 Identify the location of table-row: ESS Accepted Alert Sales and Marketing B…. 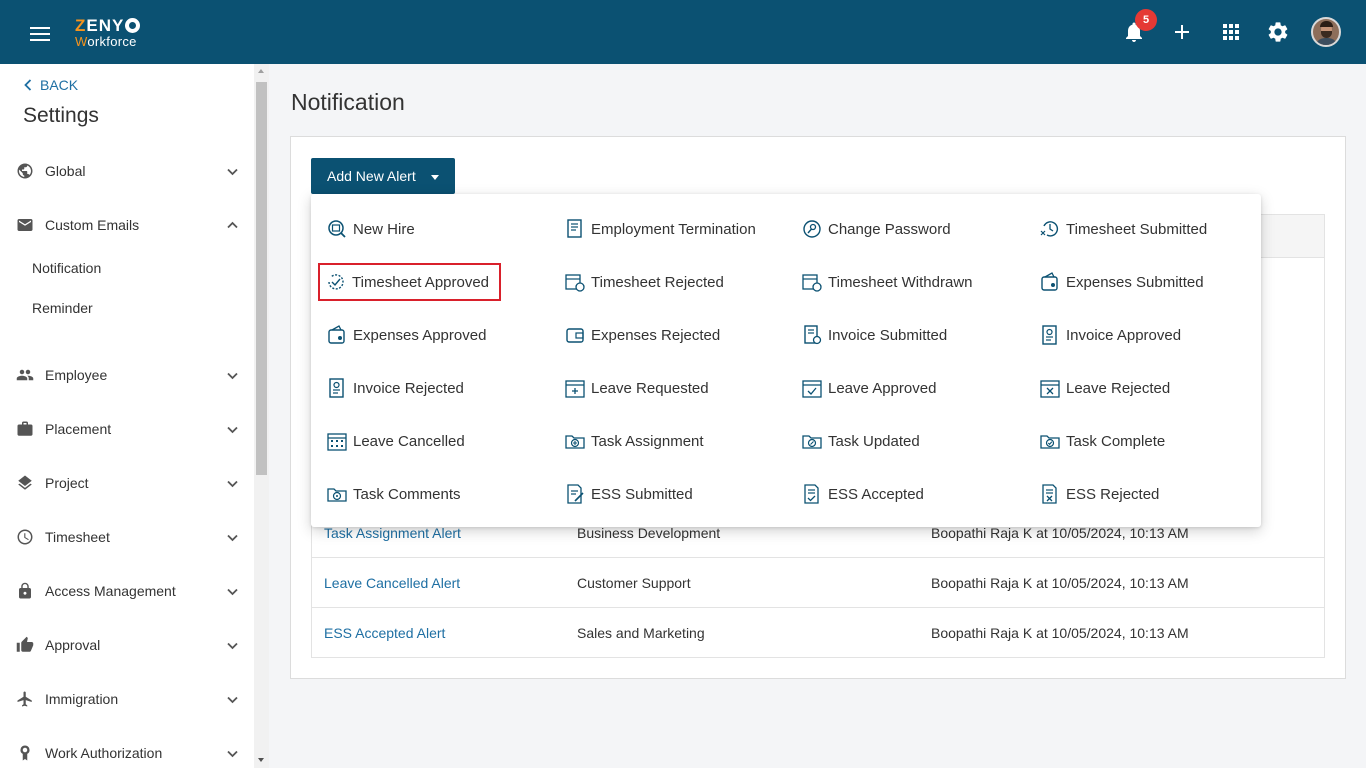
(818, 633).